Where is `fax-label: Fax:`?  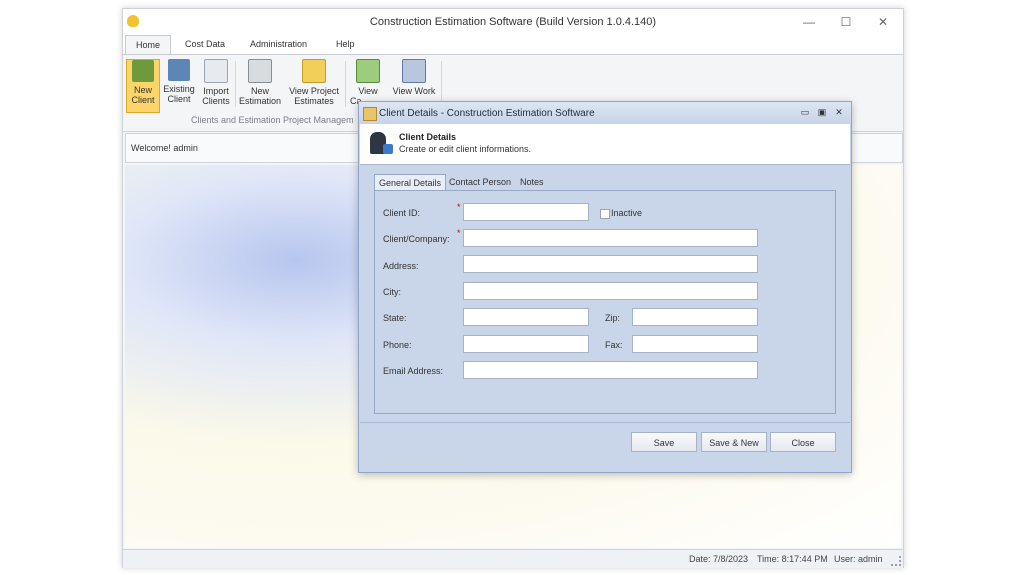
fax-label: Fax: is located at coordinates (614, 345).